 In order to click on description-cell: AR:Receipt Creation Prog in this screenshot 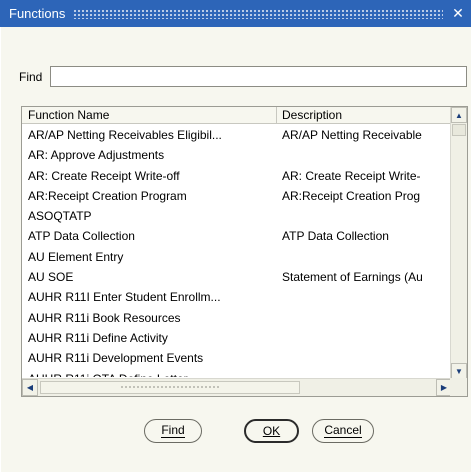, I will do `click(351, 195)`.